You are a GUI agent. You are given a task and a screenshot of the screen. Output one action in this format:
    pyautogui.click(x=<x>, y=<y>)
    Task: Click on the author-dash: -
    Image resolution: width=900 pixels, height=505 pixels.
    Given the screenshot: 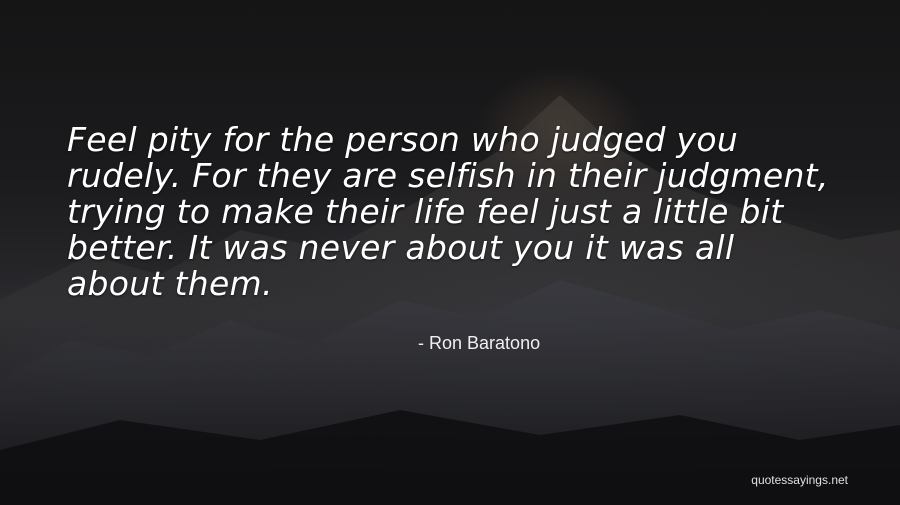 What is the action you would take?
    pyautogui.click(x=421, y=343)
    